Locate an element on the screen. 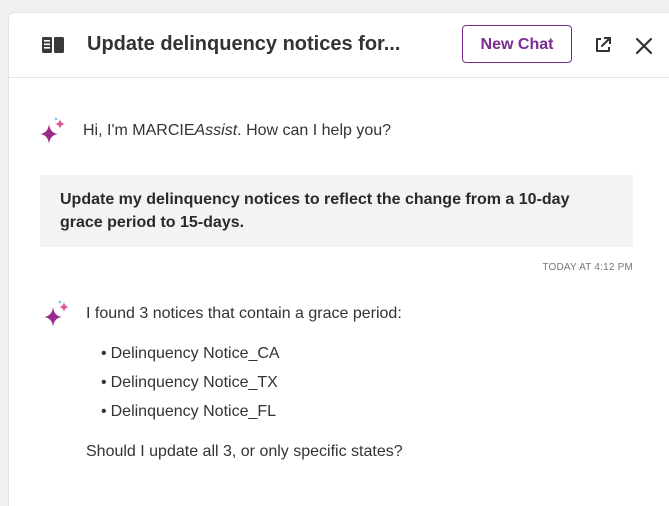 The image size is (669, 506). list-item: Delinquency Notice_CA is located at coordinates (190, 357).